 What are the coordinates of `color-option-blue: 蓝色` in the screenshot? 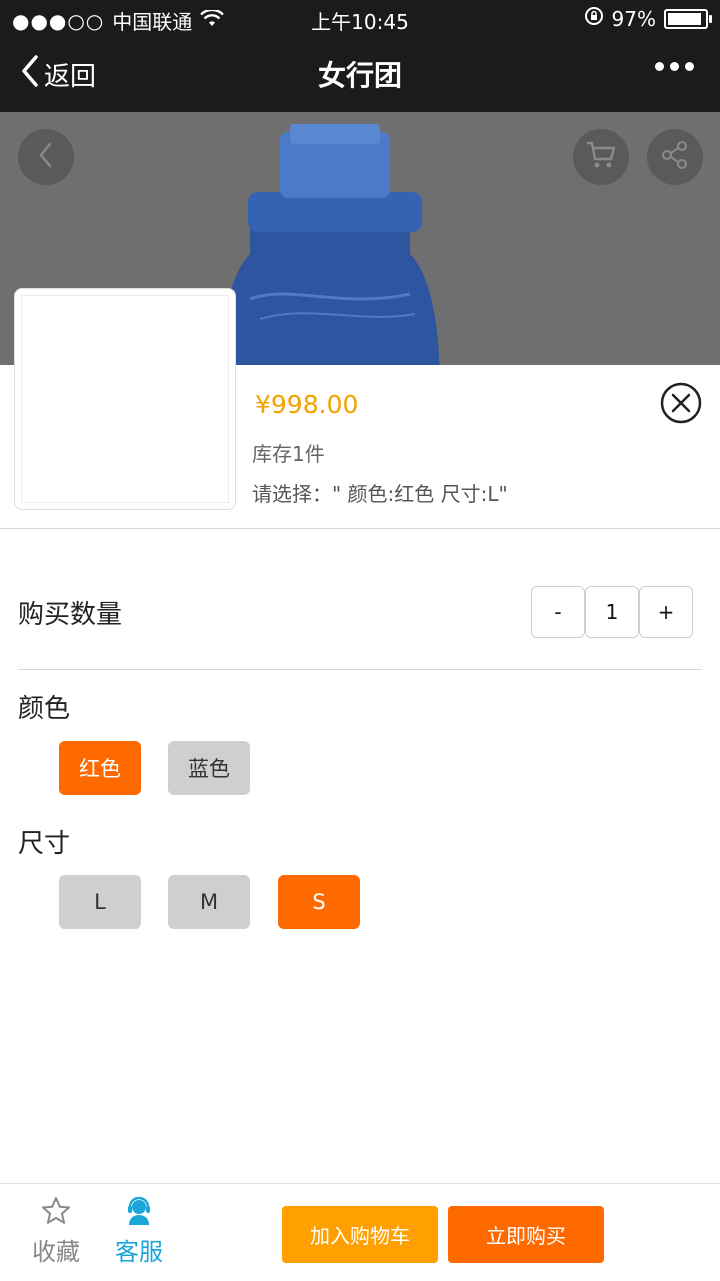 It's located at (209, 768).